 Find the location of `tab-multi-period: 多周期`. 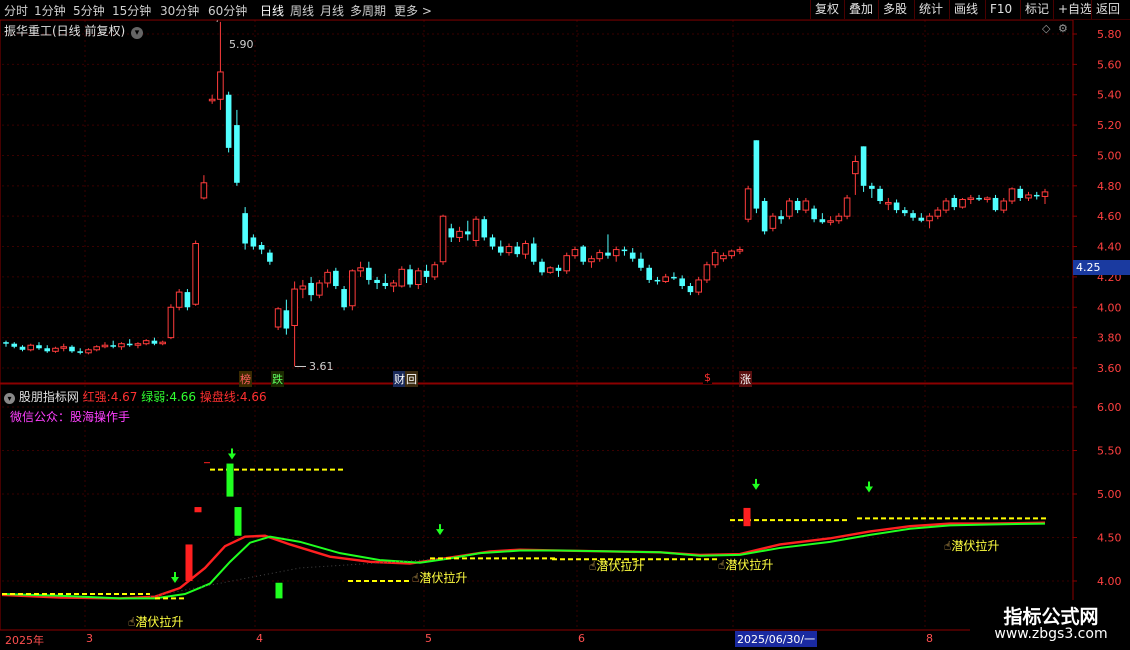

tab-multi-period: 多周期 is located at coordinates (368, 10).